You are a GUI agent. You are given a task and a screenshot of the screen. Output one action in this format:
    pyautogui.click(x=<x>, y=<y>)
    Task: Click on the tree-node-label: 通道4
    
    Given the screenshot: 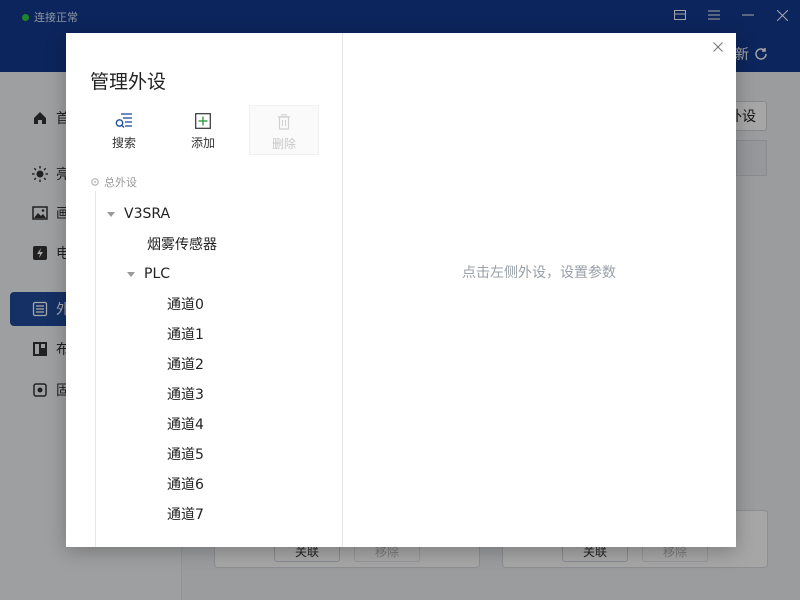 What is the action you would take?
    pyautogui.click(x=185, y=425)
    